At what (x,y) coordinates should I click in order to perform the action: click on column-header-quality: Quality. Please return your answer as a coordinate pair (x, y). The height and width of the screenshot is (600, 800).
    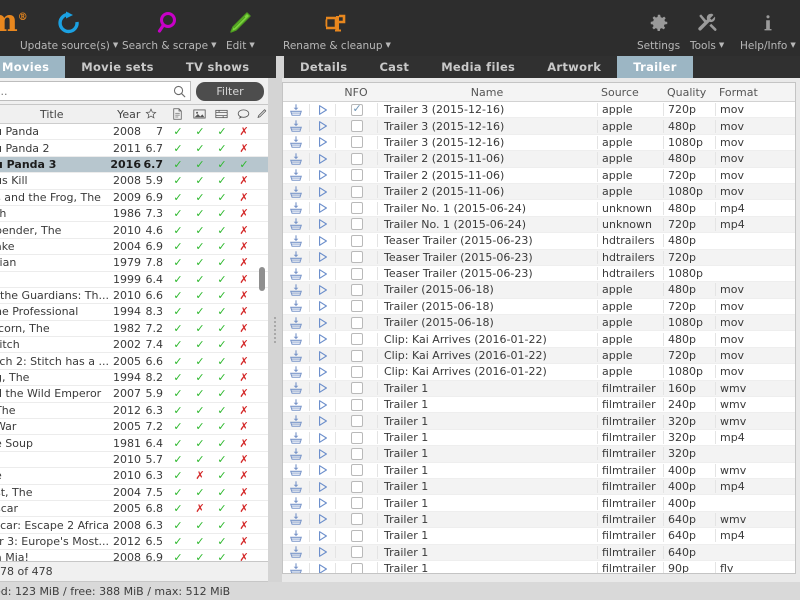
    Looking at the image, I should click on (689, 92).